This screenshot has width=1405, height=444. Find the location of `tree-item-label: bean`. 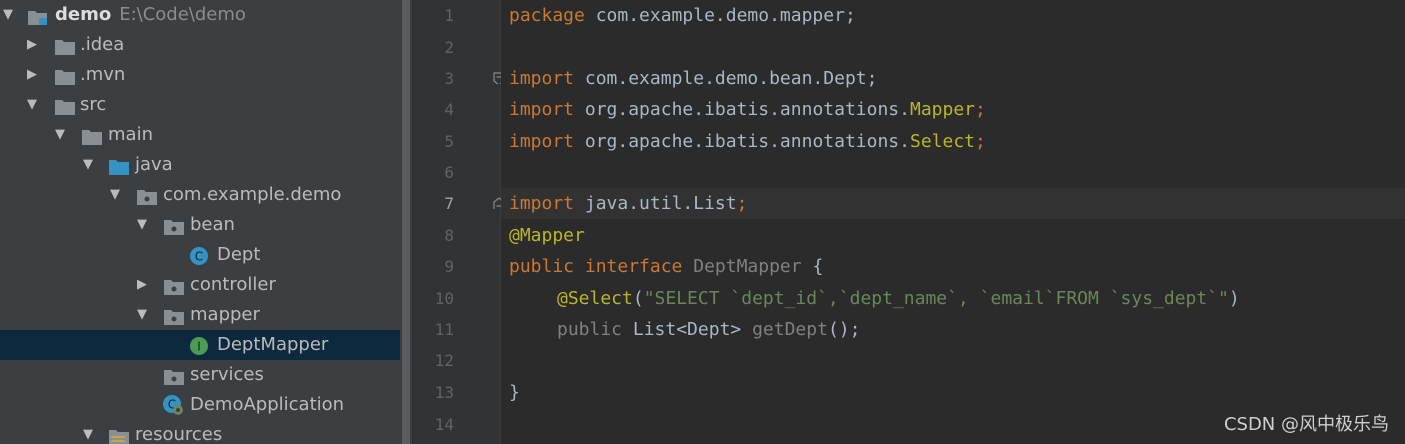

tree-item-label: bean is located at coordinates (212, 224).